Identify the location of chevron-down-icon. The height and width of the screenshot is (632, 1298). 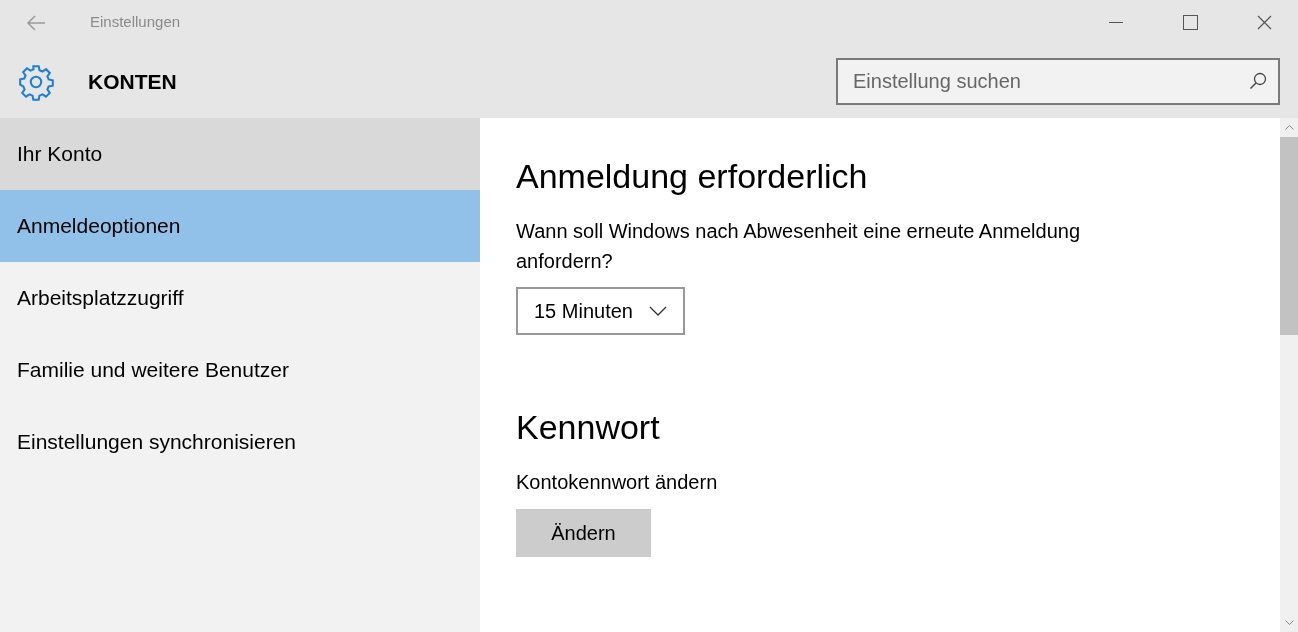
(657, 311).